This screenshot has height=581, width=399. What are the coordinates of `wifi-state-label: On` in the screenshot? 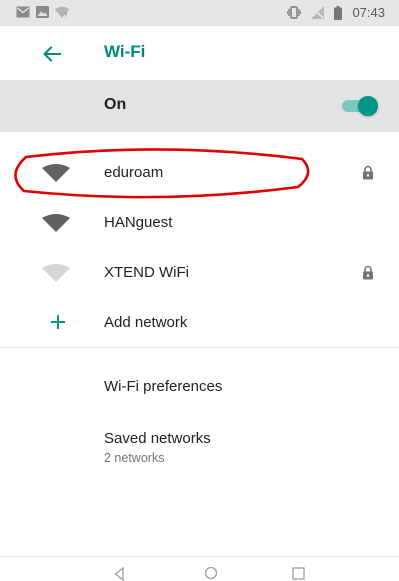 It's located at (115, 104).